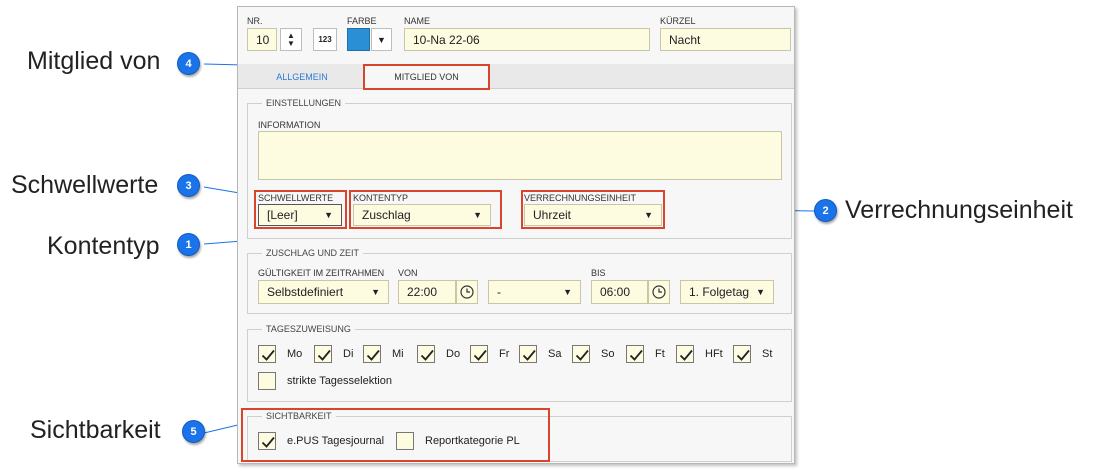 The height and width of the screenshot is (474, 1109). I want to click on day-label-so: So, so click(608, 354).